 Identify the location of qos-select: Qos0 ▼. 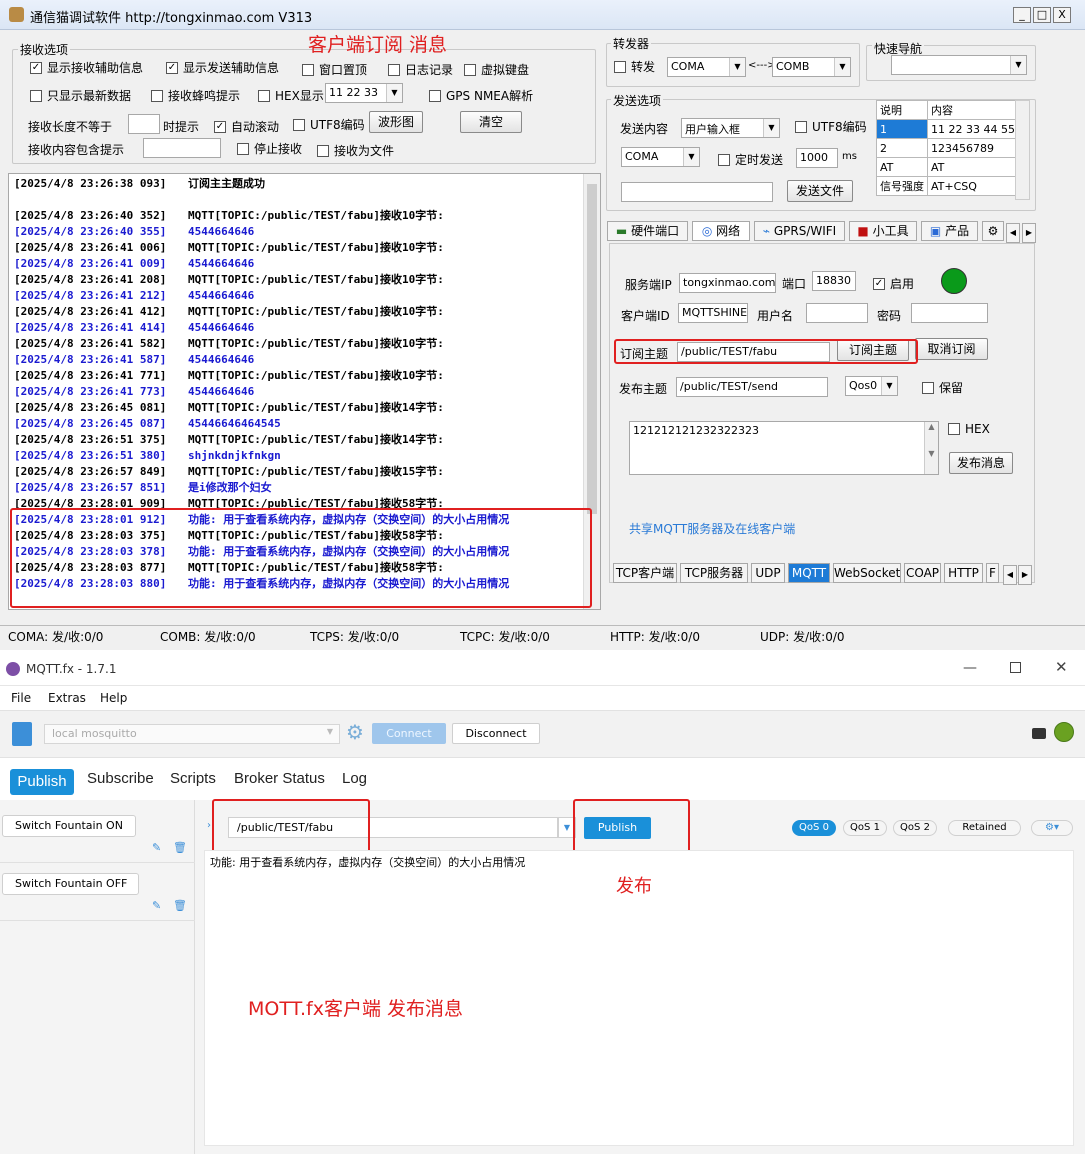
(871, 386).